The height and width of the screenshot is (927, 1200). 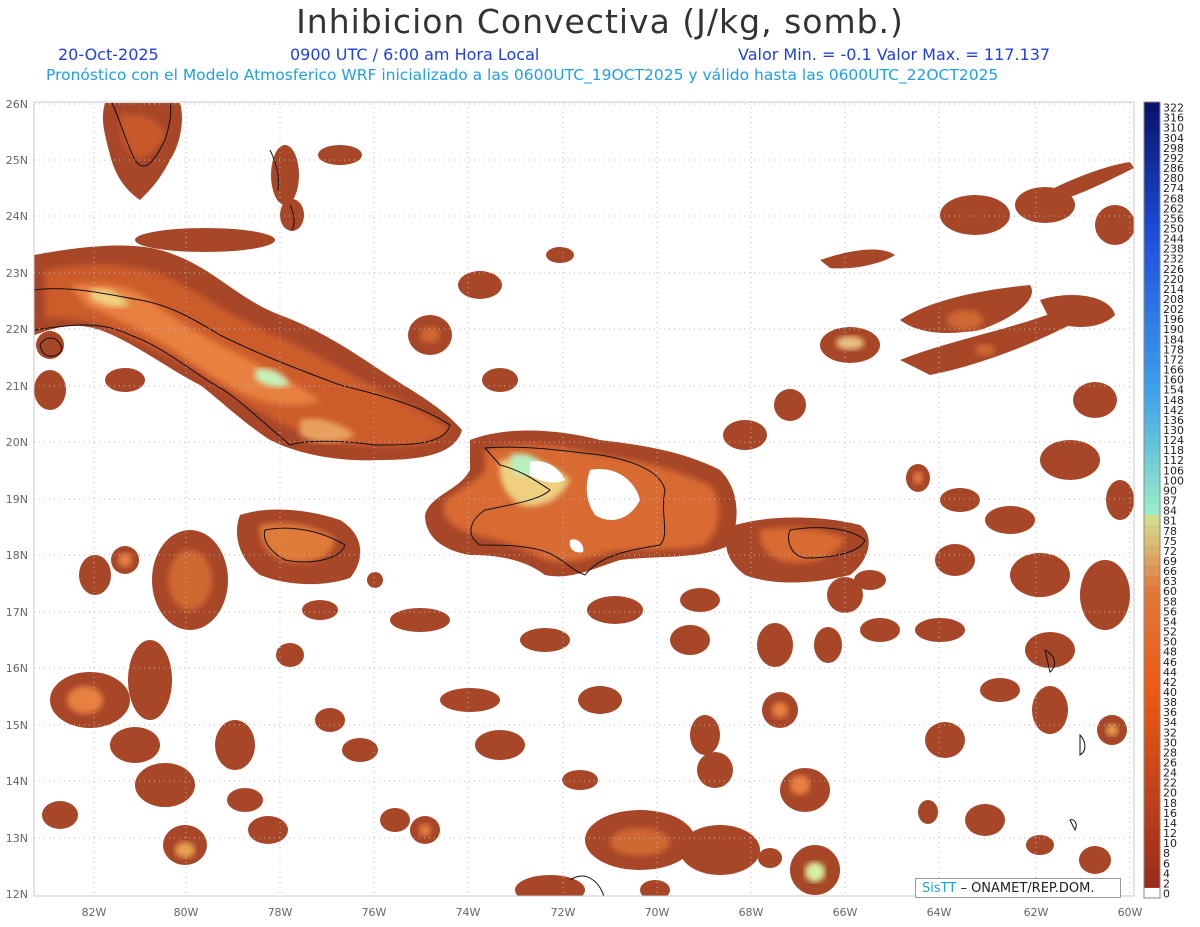 What do you see at coordinates (17, 499) in the screenshot?
I see `lat-label: 19N` at bounding box center [17, 499].